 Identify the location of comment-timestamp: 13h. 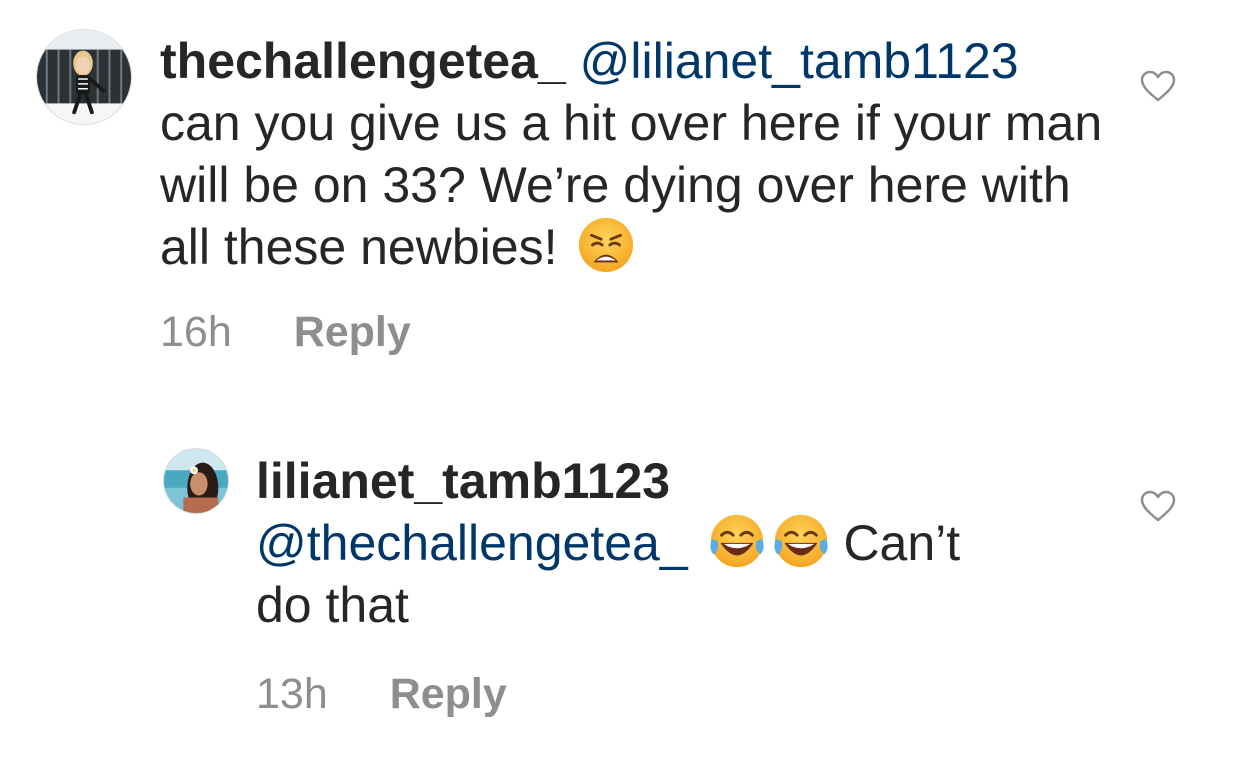
(292, 694).